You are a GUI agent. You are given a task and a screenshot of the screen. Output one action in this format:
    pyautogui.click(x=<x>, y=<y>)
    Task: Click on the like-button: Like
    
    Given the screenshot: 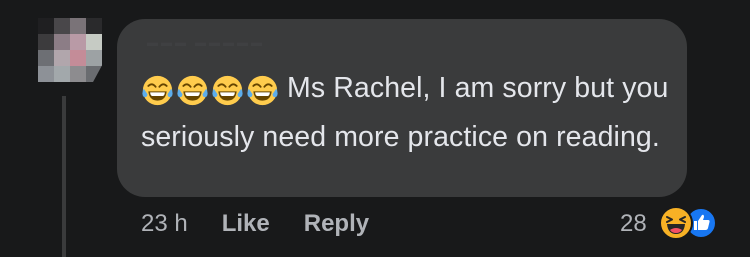 What is the action you would take?
    pyautogui.click(x=246, y=224)
    